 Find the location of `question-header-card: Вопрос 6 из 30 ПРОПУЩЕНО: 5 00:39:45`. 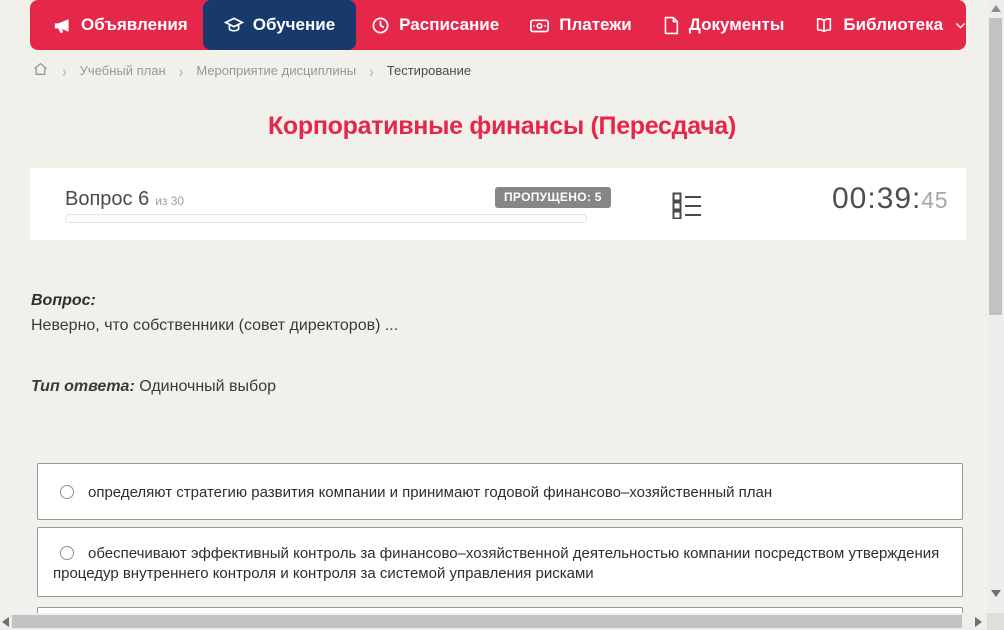

question-header-card: Вопрос 6 из 30 ПРОПУЩЕНО: 5 00:39:45 is located at coordinates (498, 204).